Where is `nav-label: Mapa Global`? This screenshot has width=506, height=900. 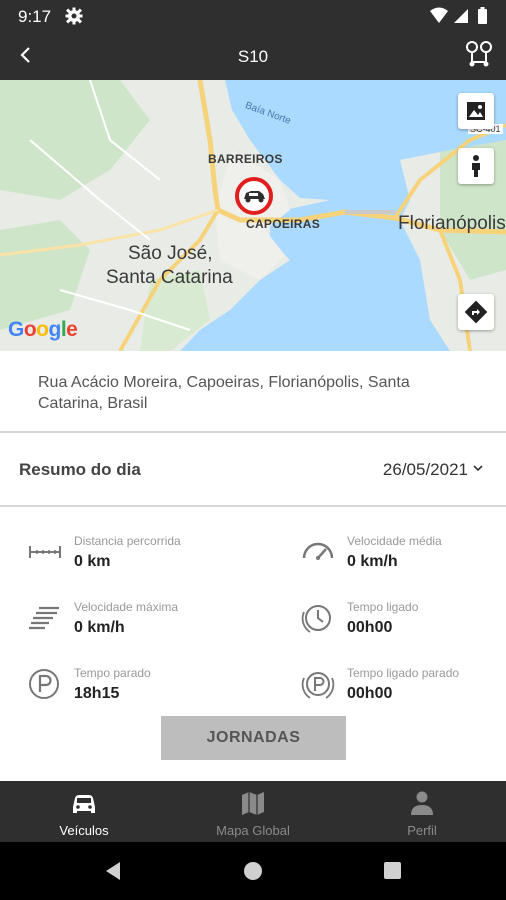
nav-label: Mapa Global is located at coordinates (253, 830).